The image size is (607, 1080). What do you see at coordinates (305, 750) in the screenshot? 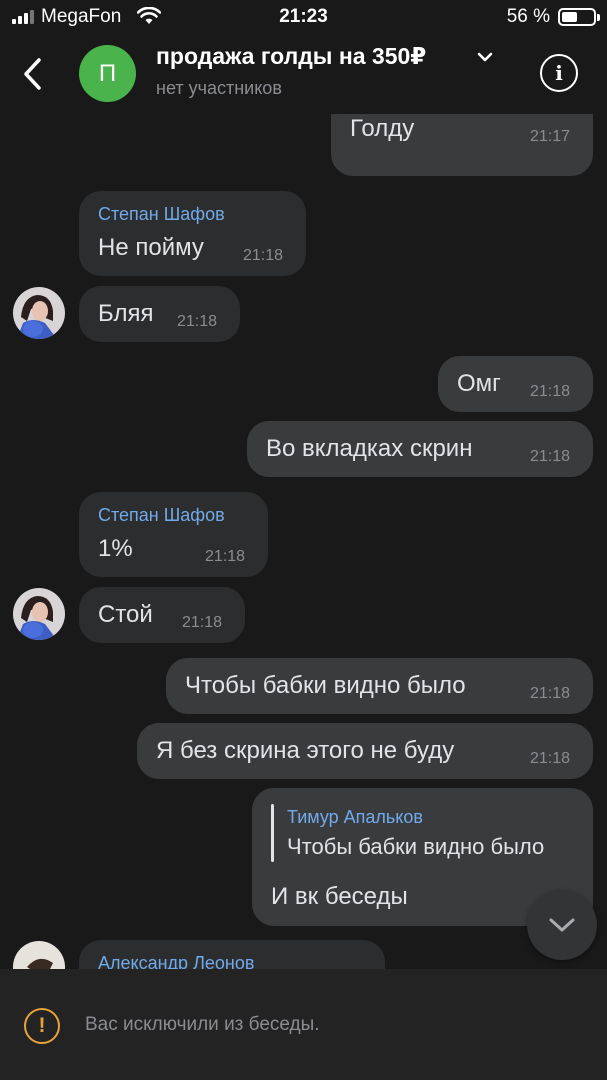
I see `message-text: Я без скрина этого не буду` at bounding box center [305, 750].